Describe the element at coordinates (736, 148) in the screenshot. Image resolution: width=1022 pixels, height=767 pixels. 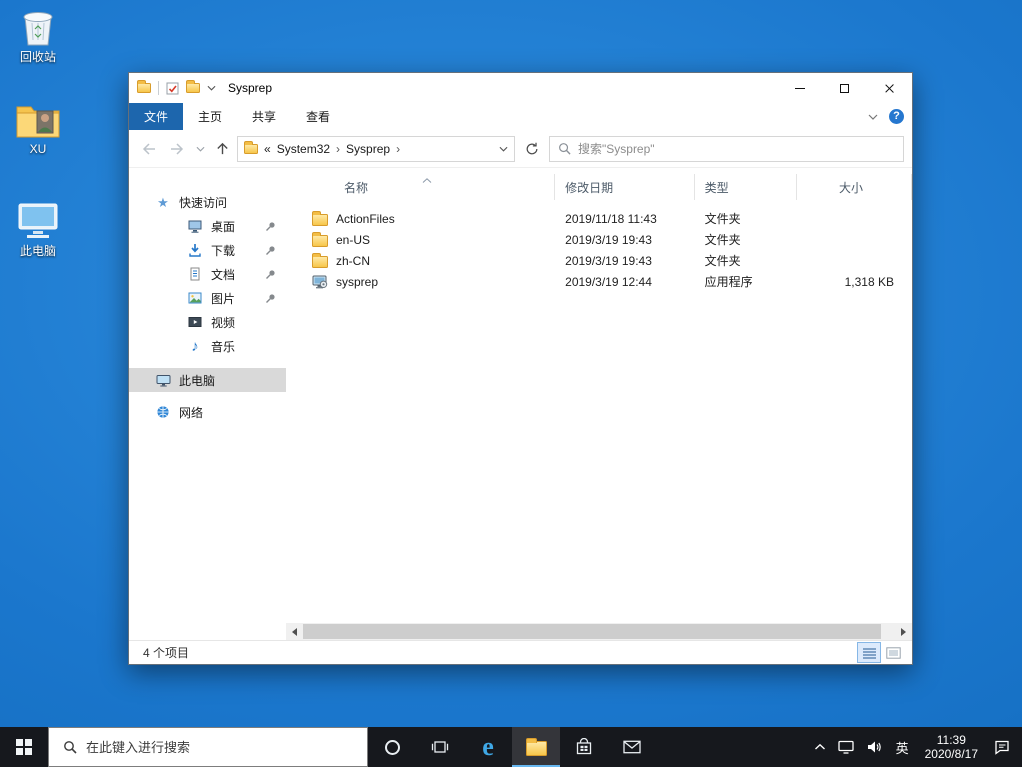
I see `explorer-search-input` at that location.